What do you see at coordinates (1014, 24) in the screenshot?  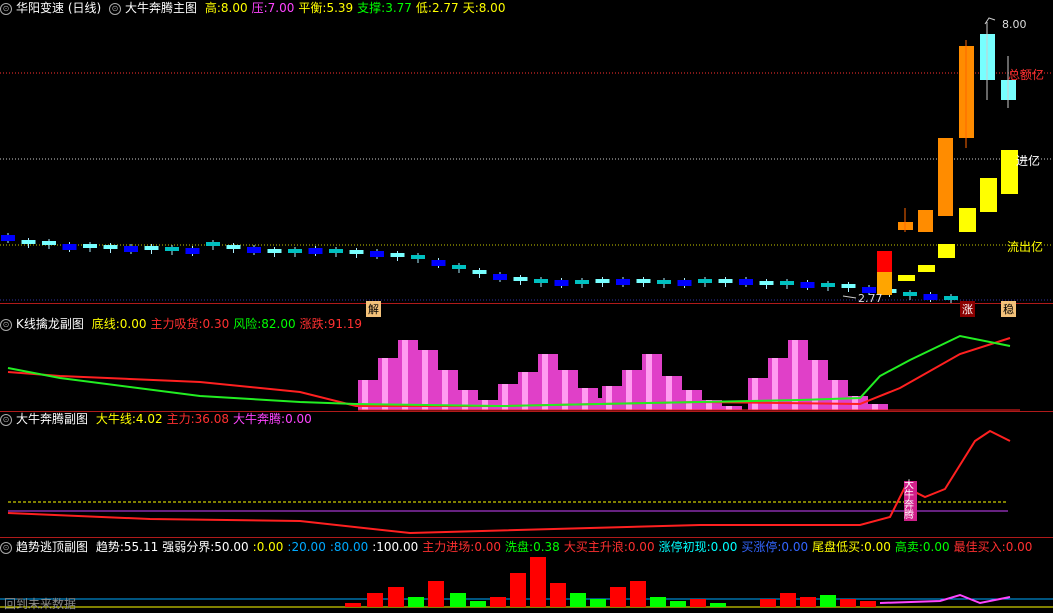 I see `price-high-label: 8.00` at bounding box center [1014, 24].